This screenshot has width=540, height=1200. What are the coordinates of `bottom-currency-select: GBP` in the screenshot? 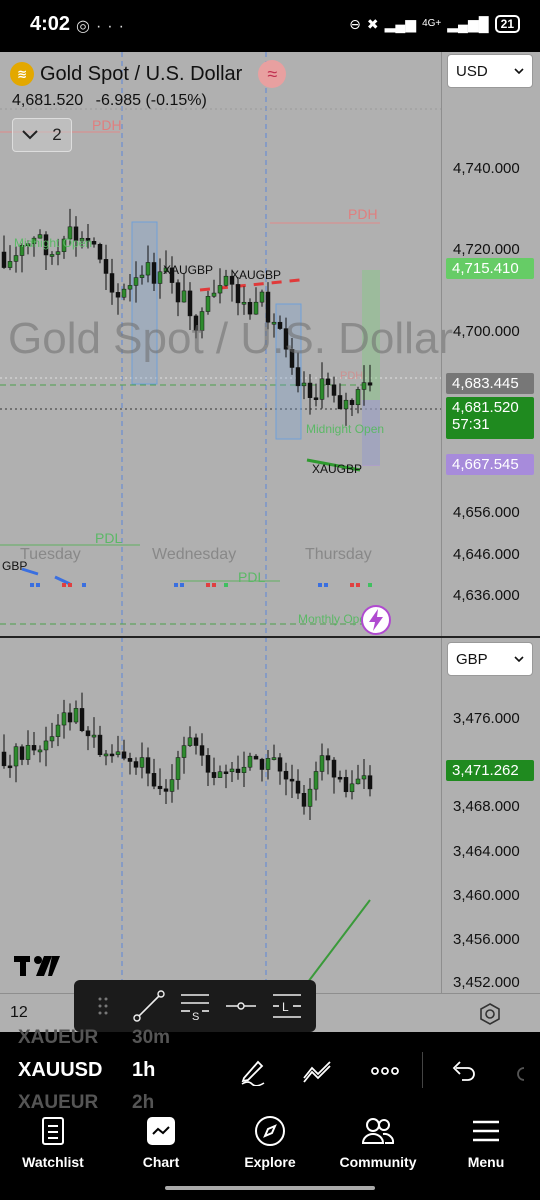 It's located at (490, 659).